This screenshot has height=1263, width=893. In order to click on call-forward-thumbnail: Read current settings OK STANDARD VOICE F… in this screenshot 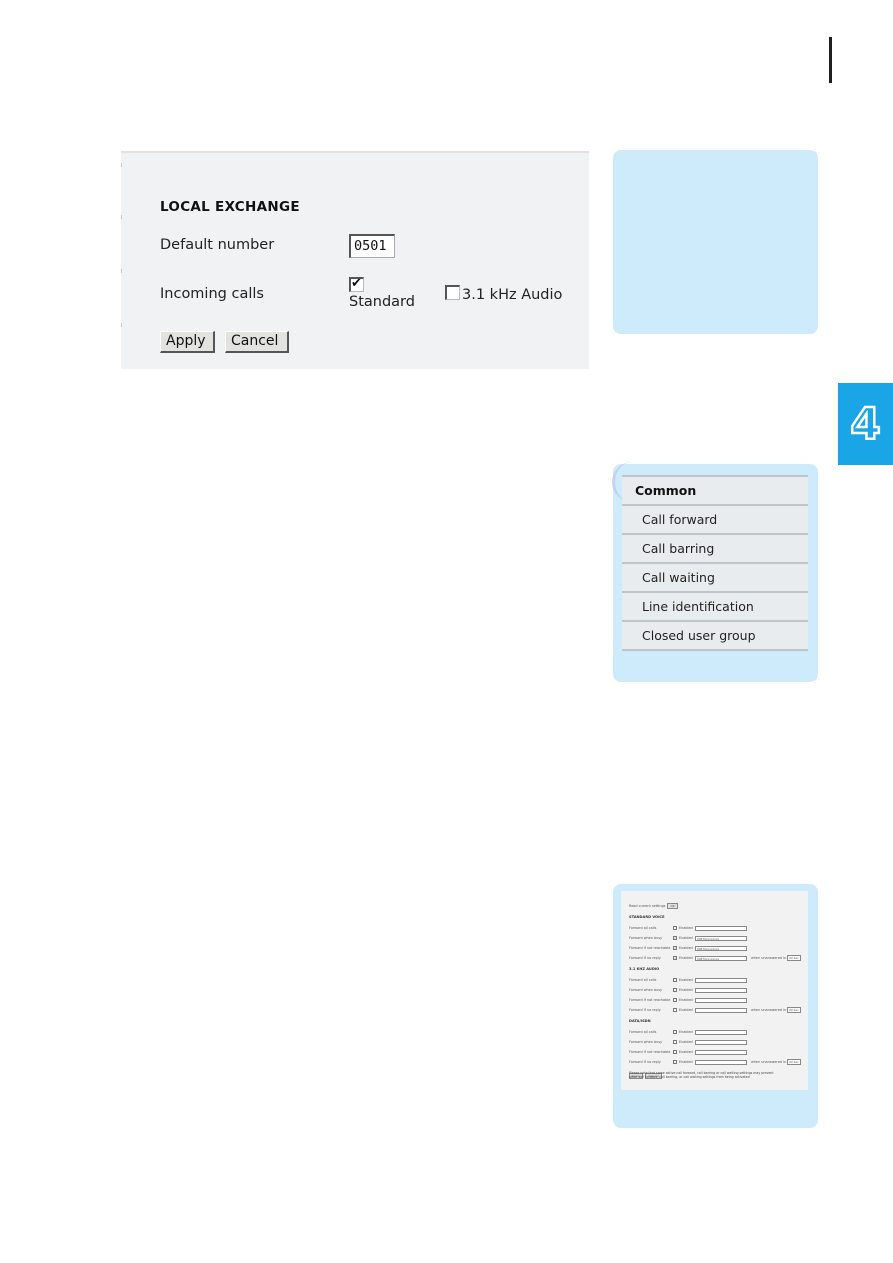, I will do `click(714, 990)`.